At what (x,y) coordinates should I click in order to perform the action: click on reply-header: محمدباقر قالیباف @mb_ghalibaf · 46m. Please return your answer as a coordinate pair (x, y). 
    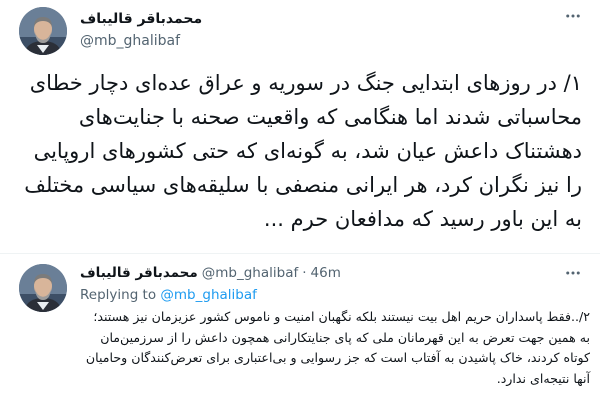
    Looking at the image, I should click on (210, 273).